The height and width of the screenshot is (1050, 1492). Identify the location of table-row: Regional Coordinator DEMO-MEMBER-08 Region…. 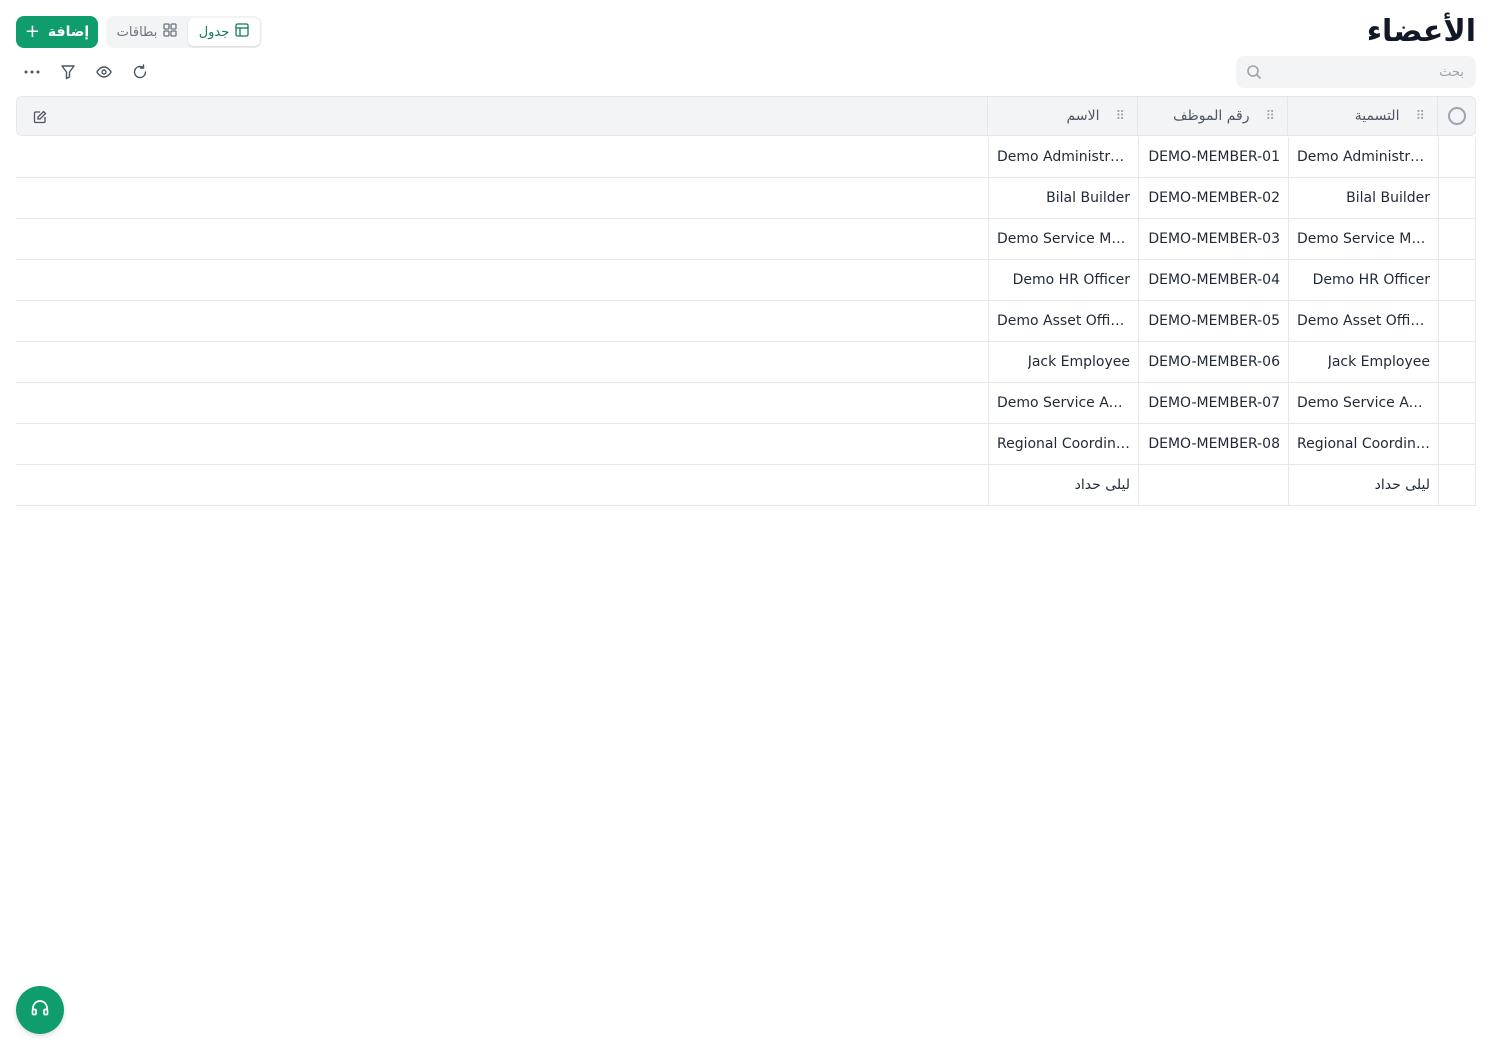
(746, 444).